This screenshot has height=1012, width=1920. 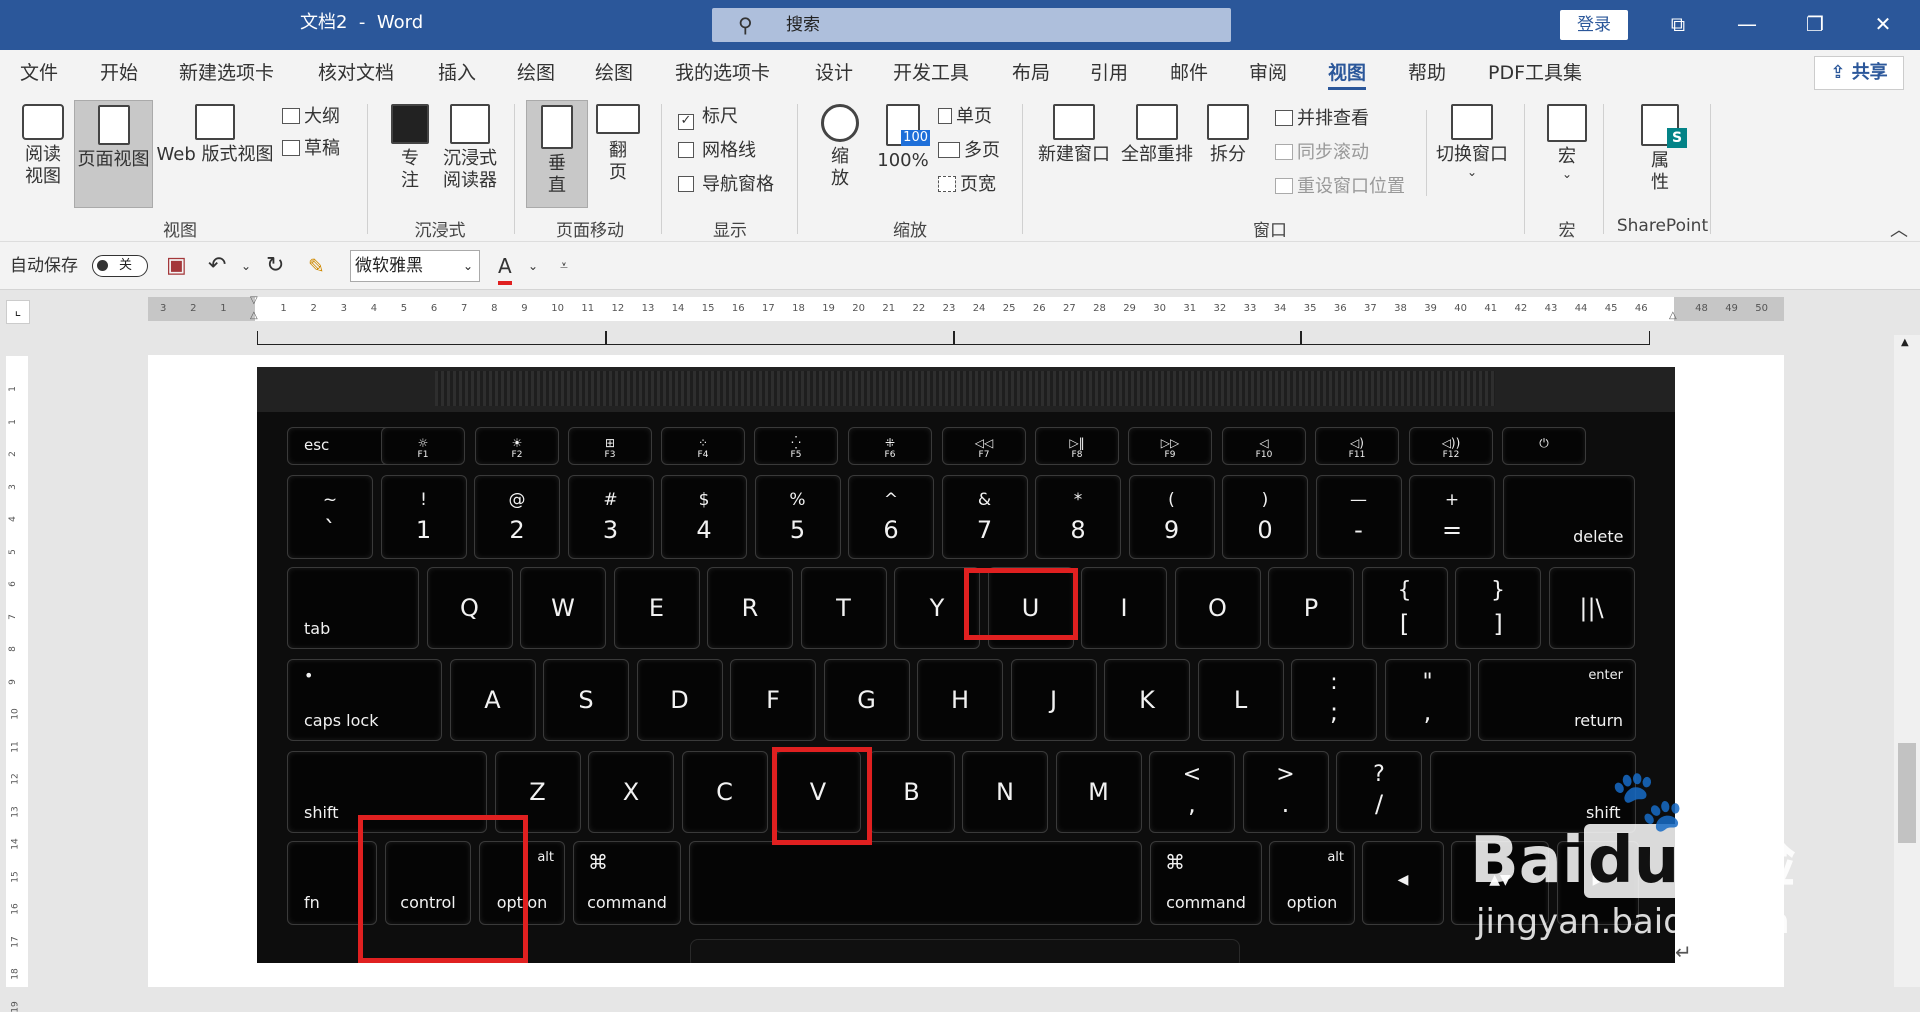 I want to click on tab-mailings: 邮件, so click(x=1189, y=73).